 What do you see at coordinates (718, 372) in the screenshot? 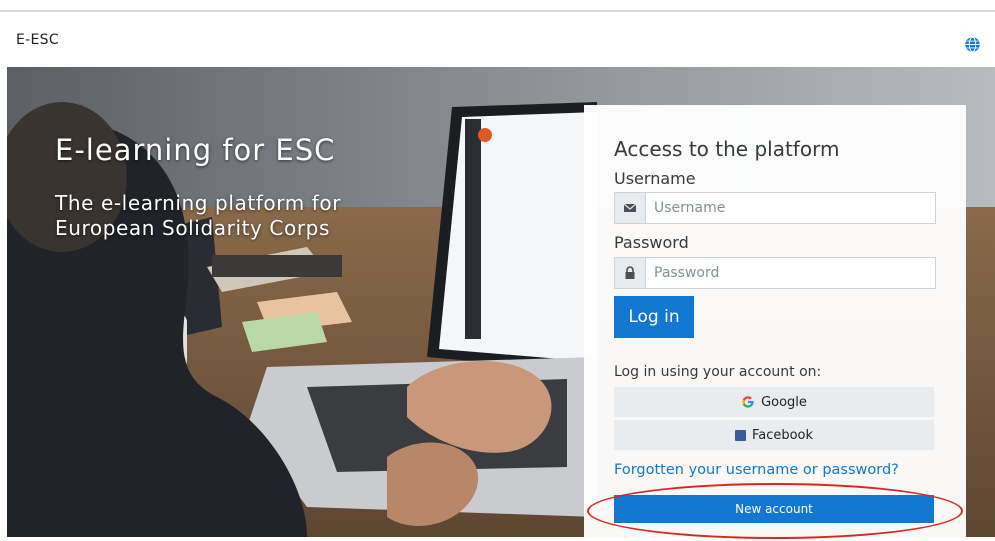
I see `sso-label: Log in using your account on:` at bounding box center [718, 372].